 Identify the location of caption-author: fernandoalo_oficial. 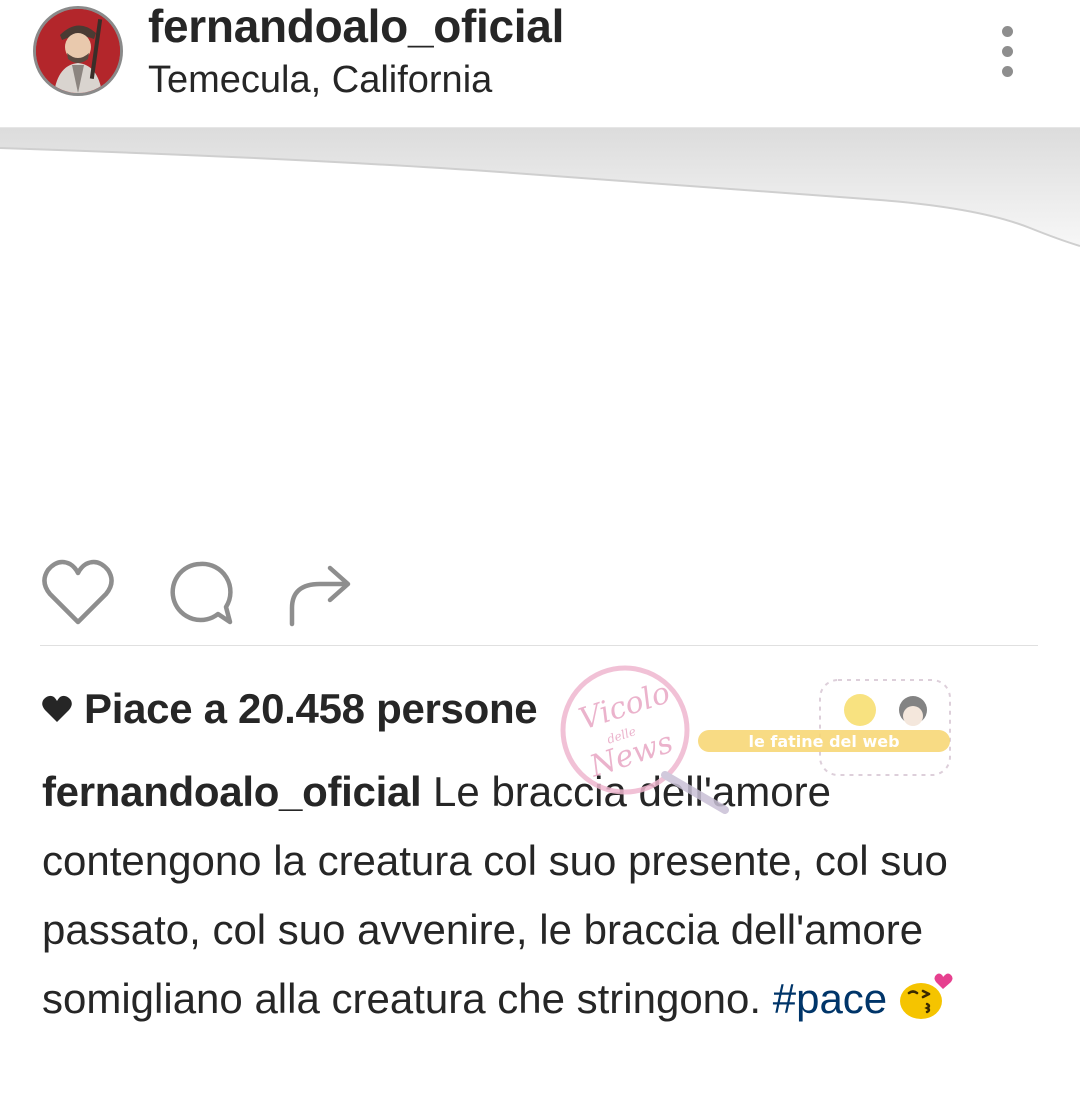
(232, 791).